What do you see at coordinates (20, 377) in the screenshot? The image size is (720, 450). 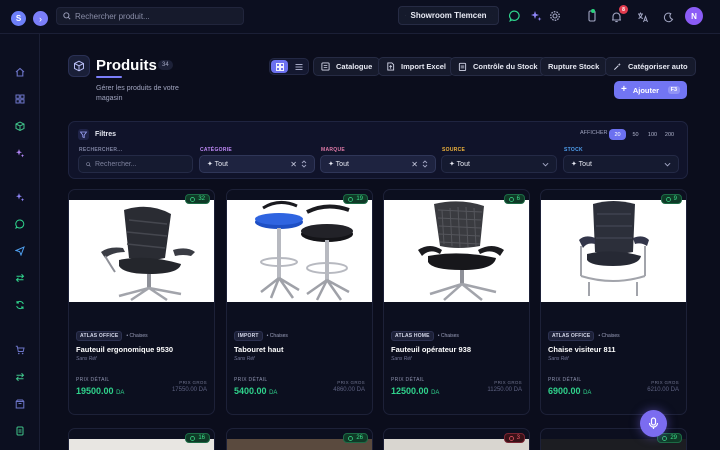 I see `exchange-icon` at bounding box center [20, 377].